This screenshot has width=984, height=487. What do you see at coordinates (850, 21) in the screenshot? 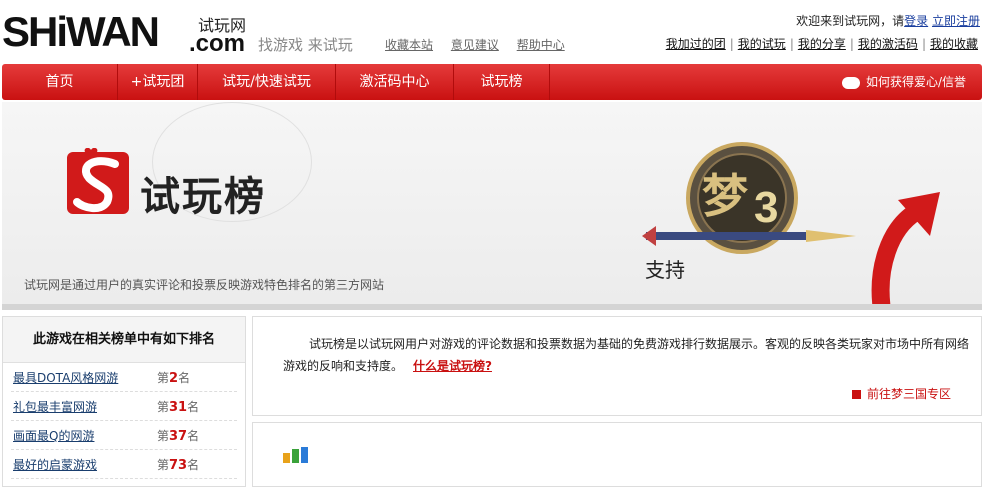
I see `welcome-text: 欢迎来到试玩网，请` at bounding box center [850, 21].